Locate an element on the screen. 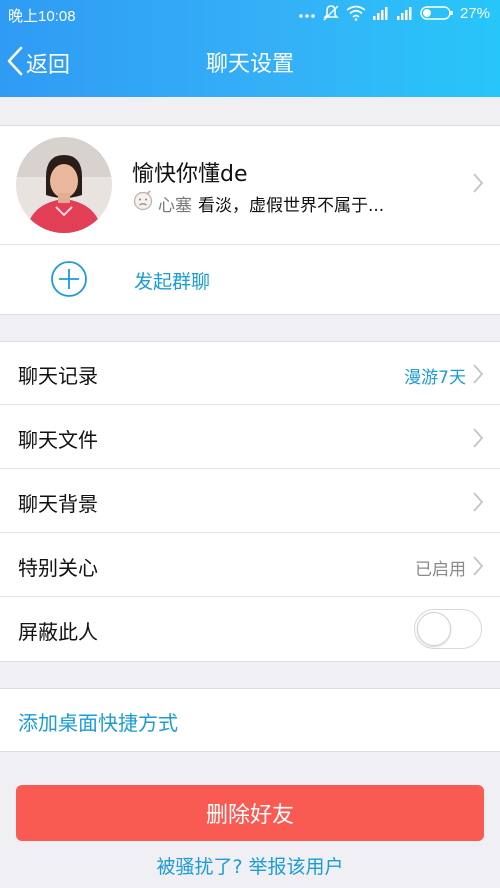 This screenshot has height=888, width=500. setting-chat-files: 聊天文件 is located at coordinates (250, 437).